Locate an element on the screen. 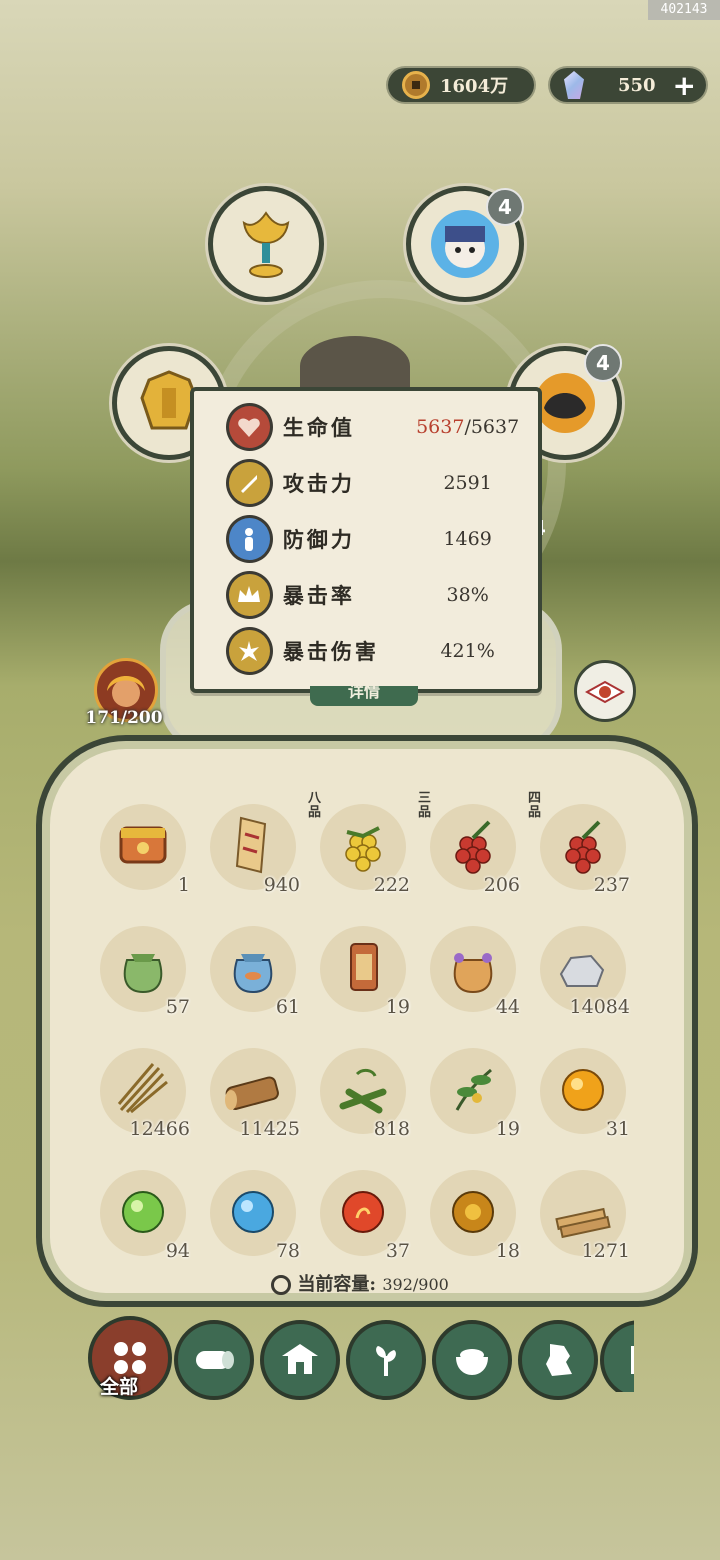 This screenshot has width=720, height=1560. item-count: 1271 is located at coordinates (605, 1251).